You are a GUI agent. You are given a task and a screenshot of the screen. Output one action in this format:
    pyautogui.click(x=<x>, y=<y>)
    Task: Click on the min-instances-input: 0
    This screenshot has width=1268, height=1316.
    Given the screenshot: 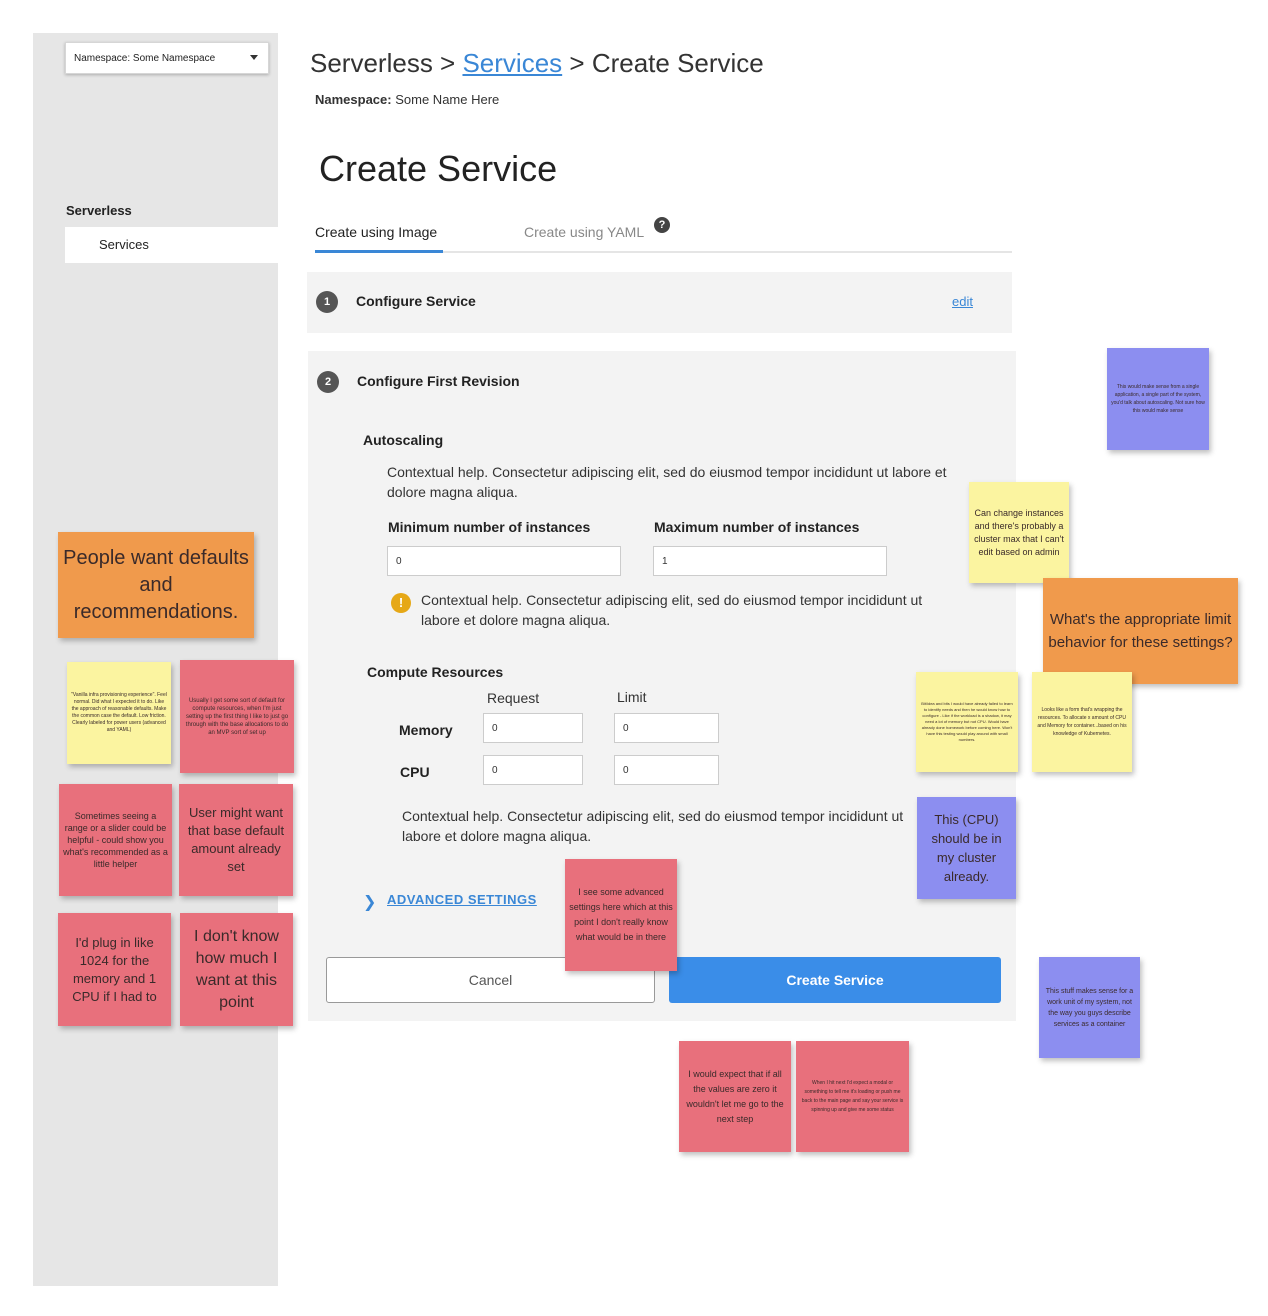 What is the action you would take?
    pyautogui.click(x=504, y=561)
    